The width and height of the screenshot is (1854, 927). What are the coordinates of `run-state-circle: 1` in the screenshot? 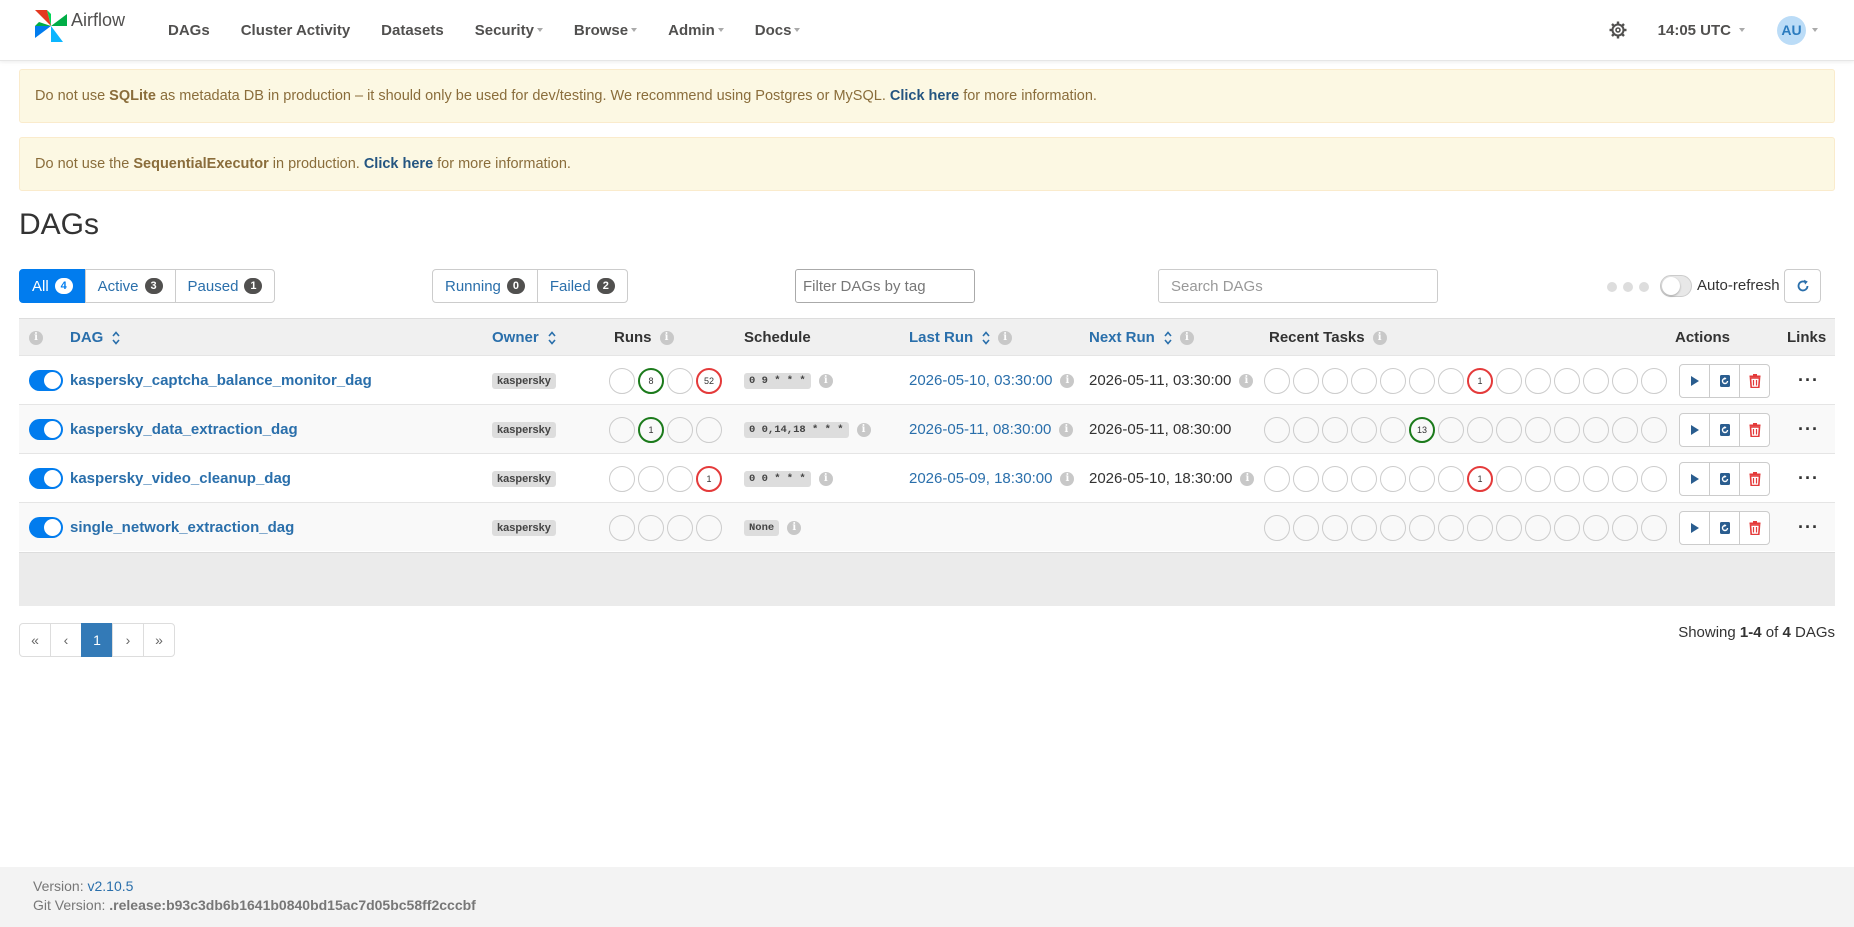 It's located at (651, 429).